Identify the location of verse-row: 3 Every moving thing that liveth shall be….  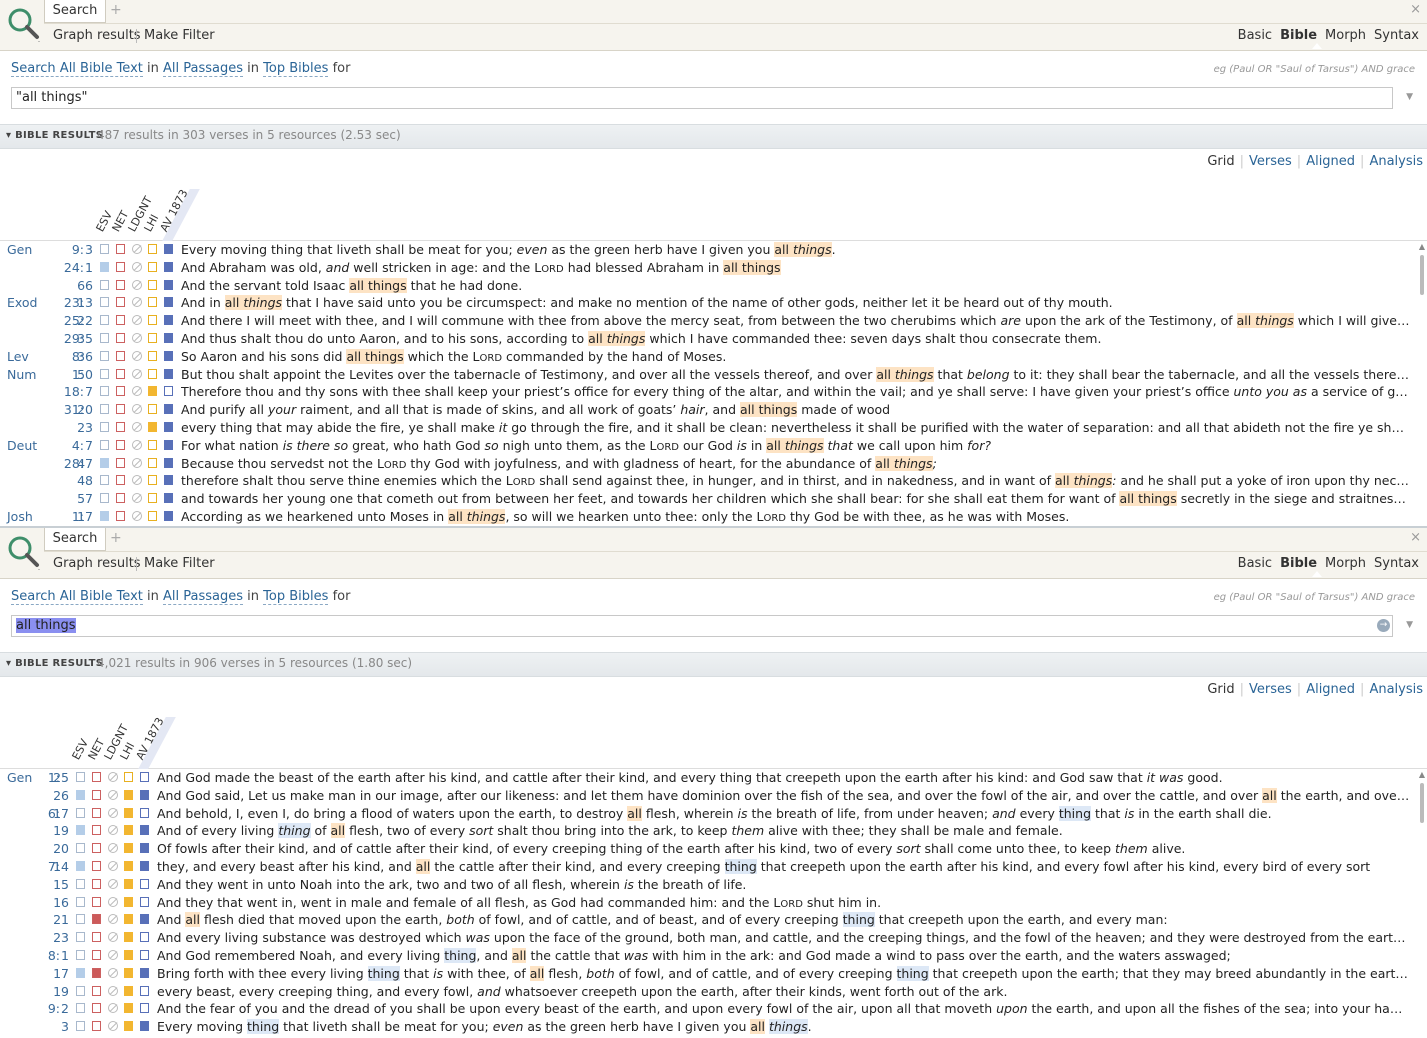
(713, 1026).